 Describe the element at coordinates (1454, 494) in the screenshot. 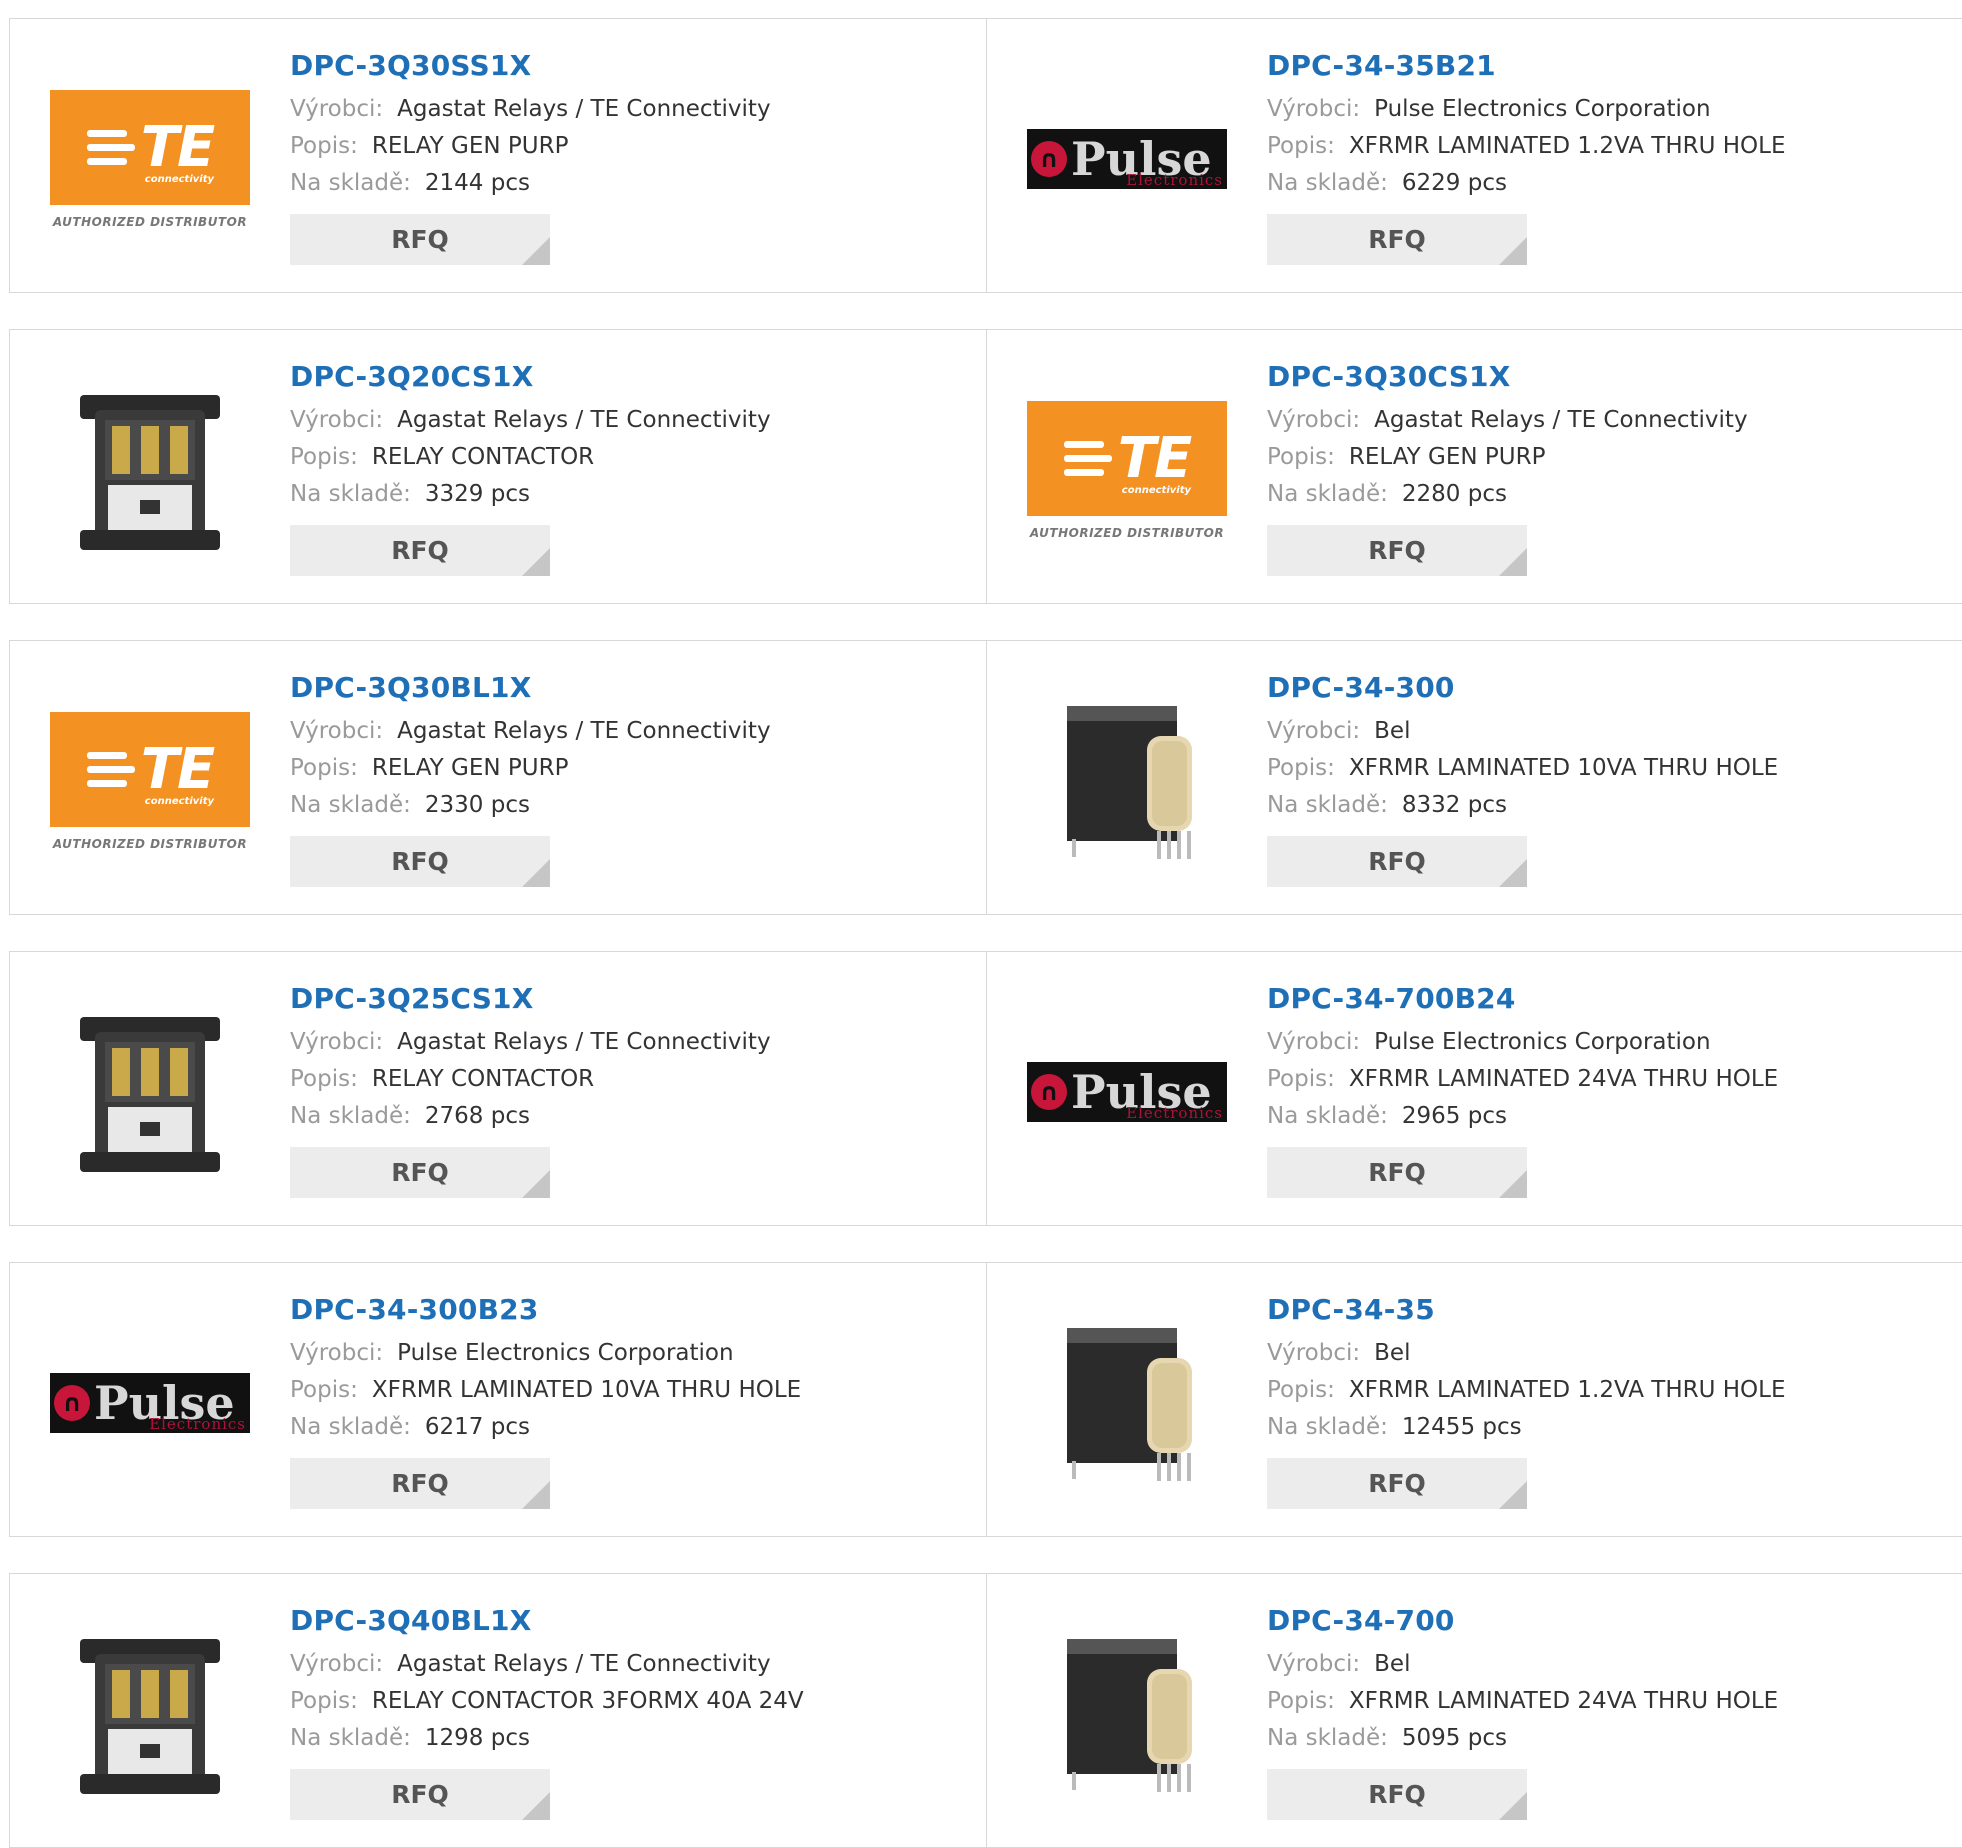

I see `stock-value: 2280 pcs` at that location.